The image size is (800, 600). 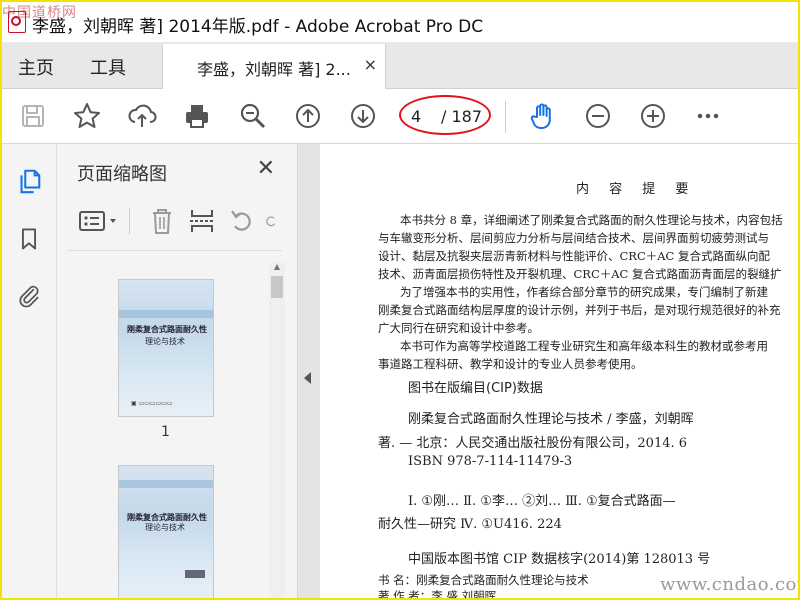 What do you see at coordinates (437, 594) in the screenshot?
I see `cip-line: 著 作 者：李 盛 刘朝晖` at bounding box center [437, 594].